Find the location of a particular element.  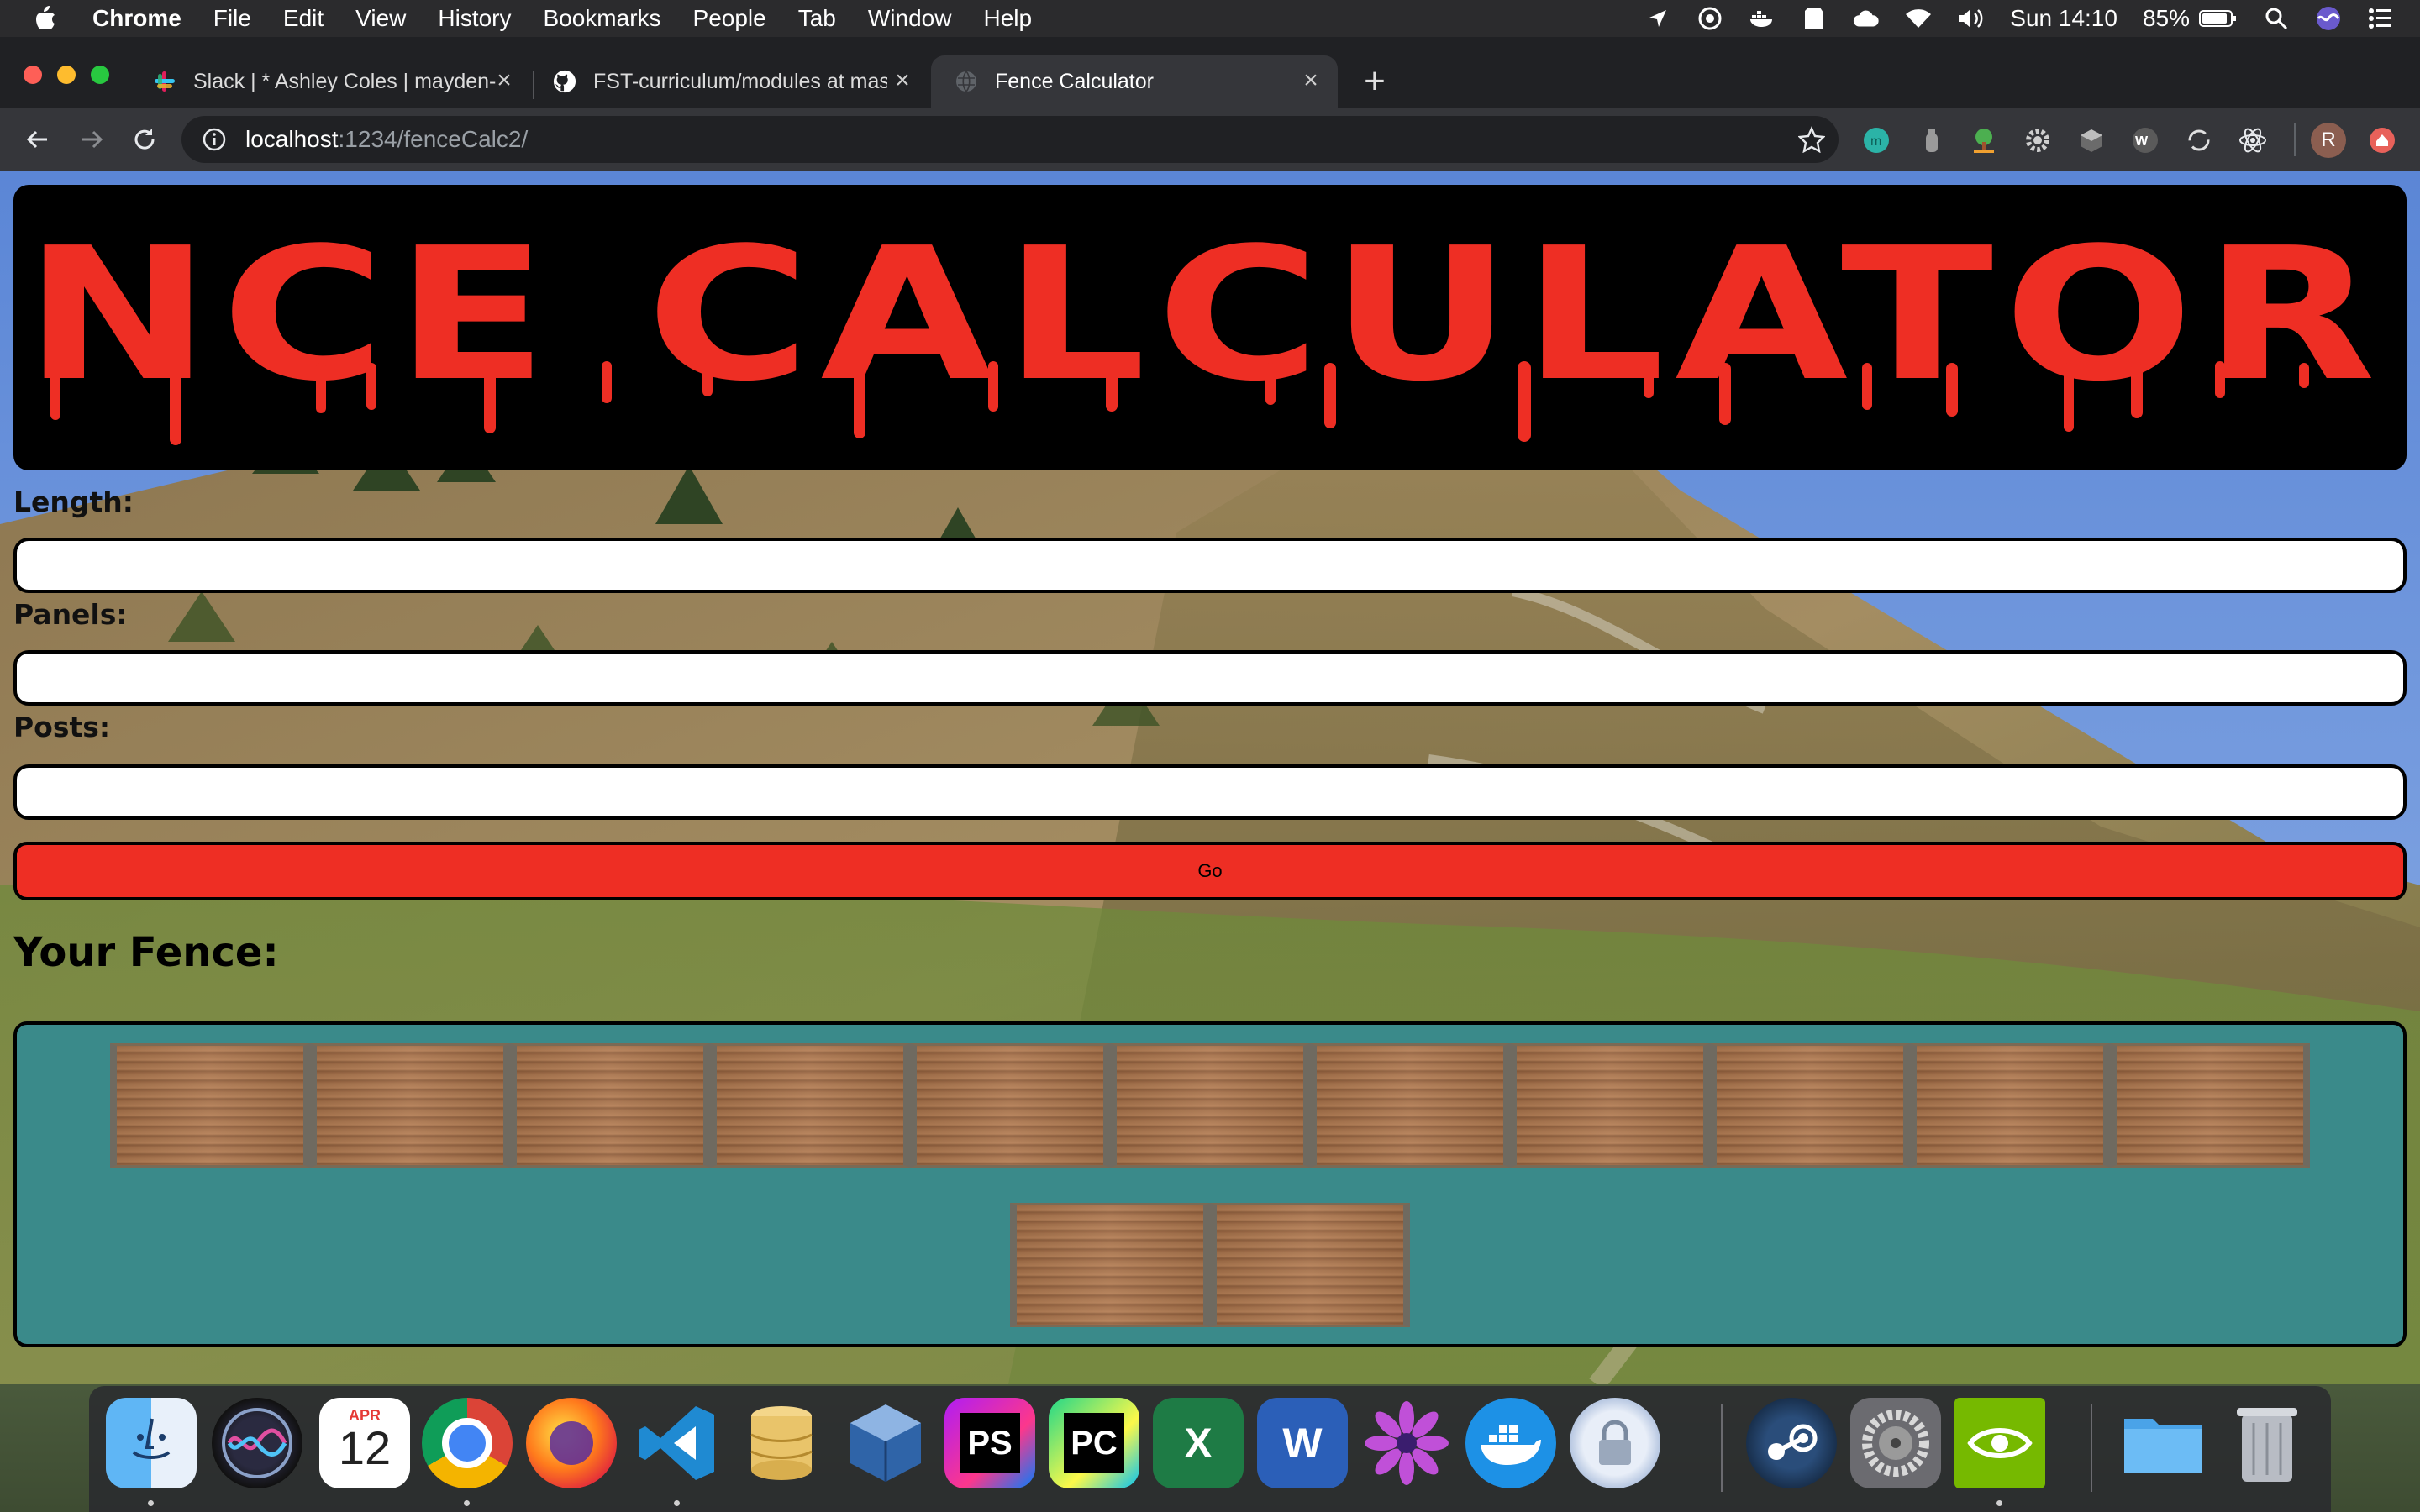

tab-fence-calculator: Fence Calculator × is located at coordinates (1134, 81).